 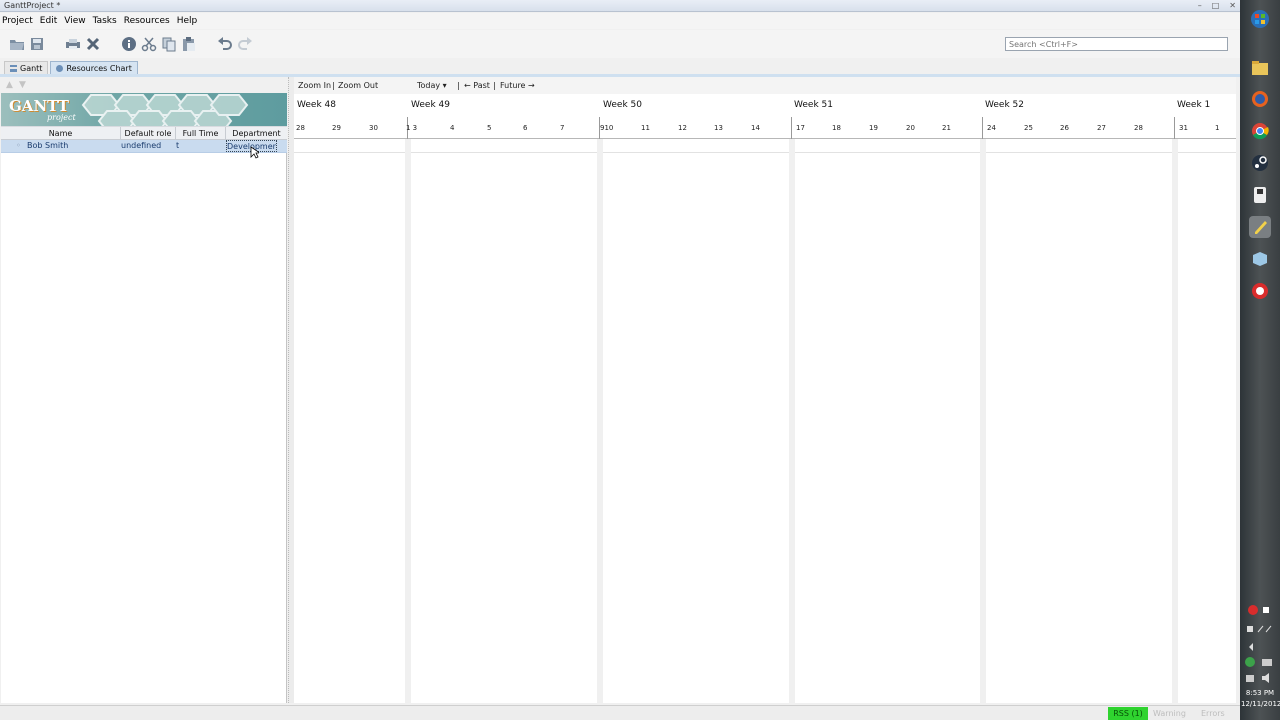 What do you see at coordinates (1260, 131) in the screenshot?
I see `chrome-icon` at bounding box center [1260, 131].